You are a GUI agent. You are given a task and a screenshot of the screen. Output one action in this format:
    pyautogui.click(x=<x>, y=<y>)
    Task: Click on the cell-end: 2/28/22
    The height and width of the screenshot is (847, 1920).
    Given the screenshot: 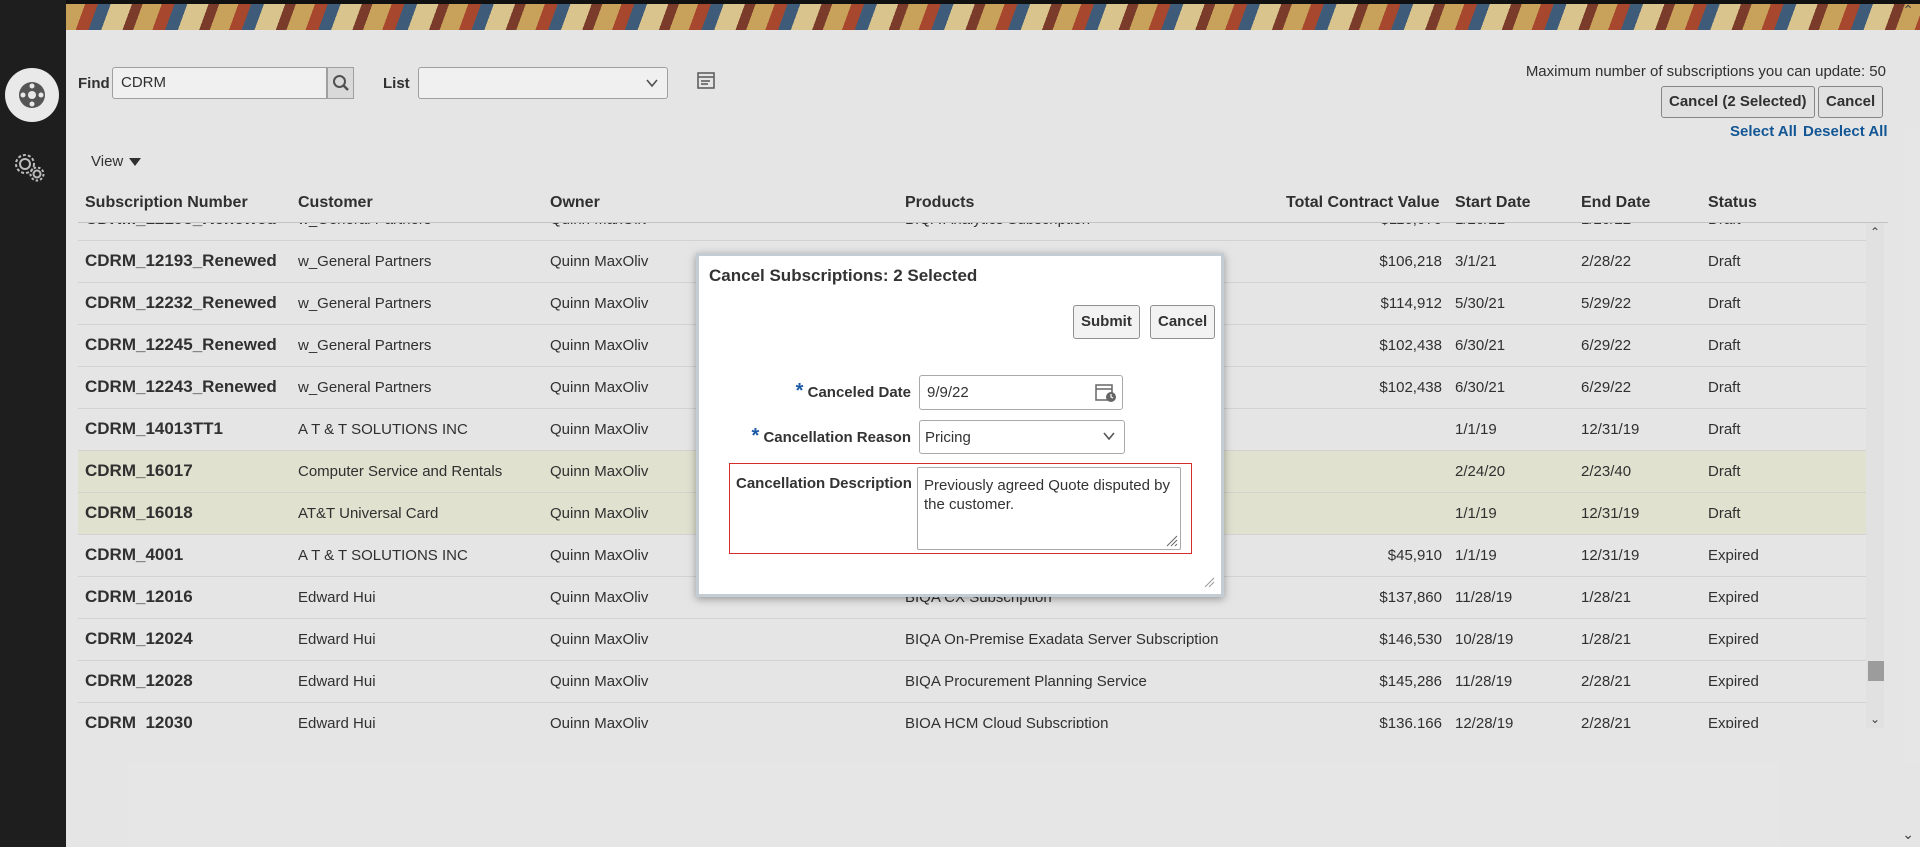 What is the action you would take?
    pyautogui.click(x=1606, y=261)
    